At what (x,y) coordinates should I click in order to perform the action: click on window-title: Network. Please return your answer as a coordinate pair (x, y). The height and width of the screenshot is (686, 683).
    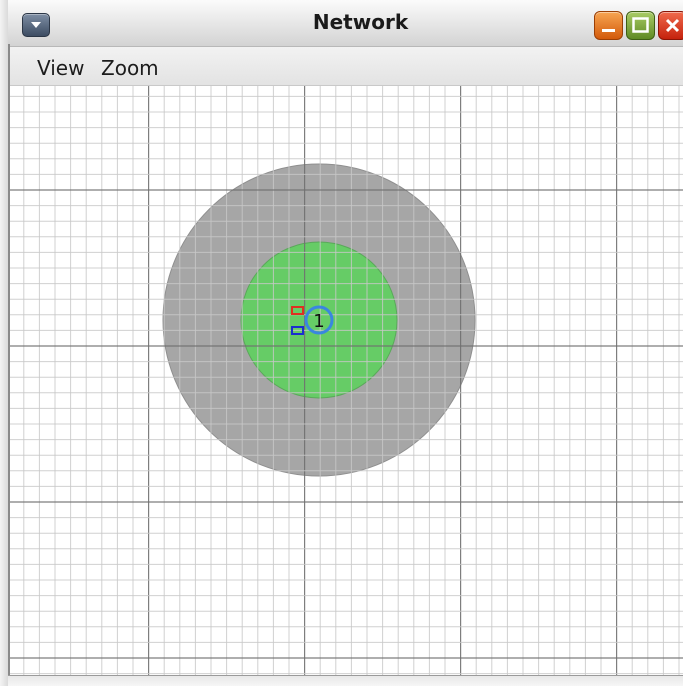
    Looking at the image, I should click on (360, 22).